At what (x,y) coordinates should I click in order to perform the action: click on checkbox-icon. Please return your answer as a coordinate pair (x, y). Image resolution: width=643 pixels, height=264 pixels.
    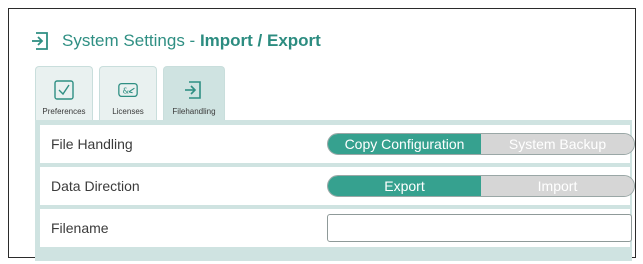
    Looking at the image, I should click on (64, 90).